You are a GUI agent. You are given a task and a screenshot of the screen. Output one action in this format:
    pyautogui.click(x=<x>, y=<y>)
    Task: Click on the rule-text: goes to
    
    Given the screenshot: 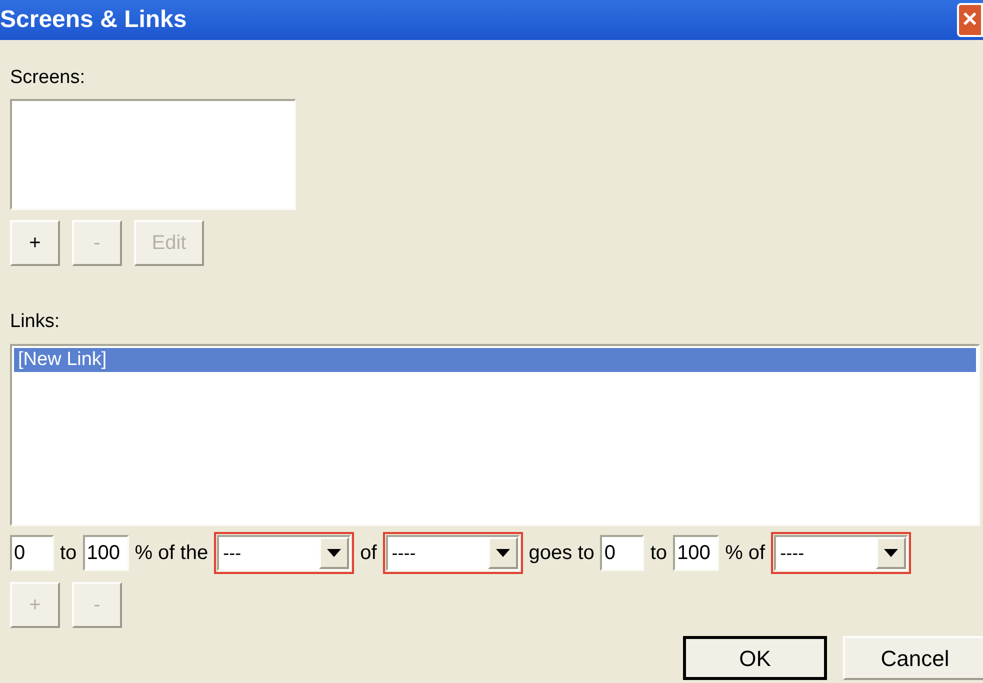 What is the action you would take?
    pyautogui.click(x=561, y=553)
    